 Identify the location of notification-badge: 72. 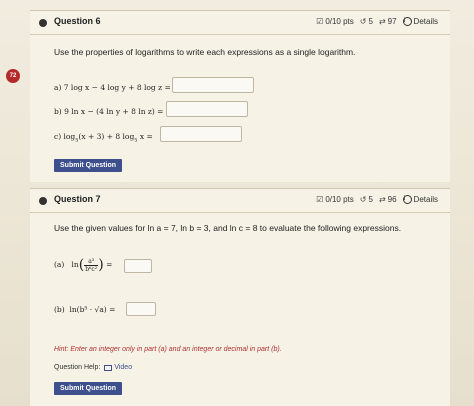
(13, 76).